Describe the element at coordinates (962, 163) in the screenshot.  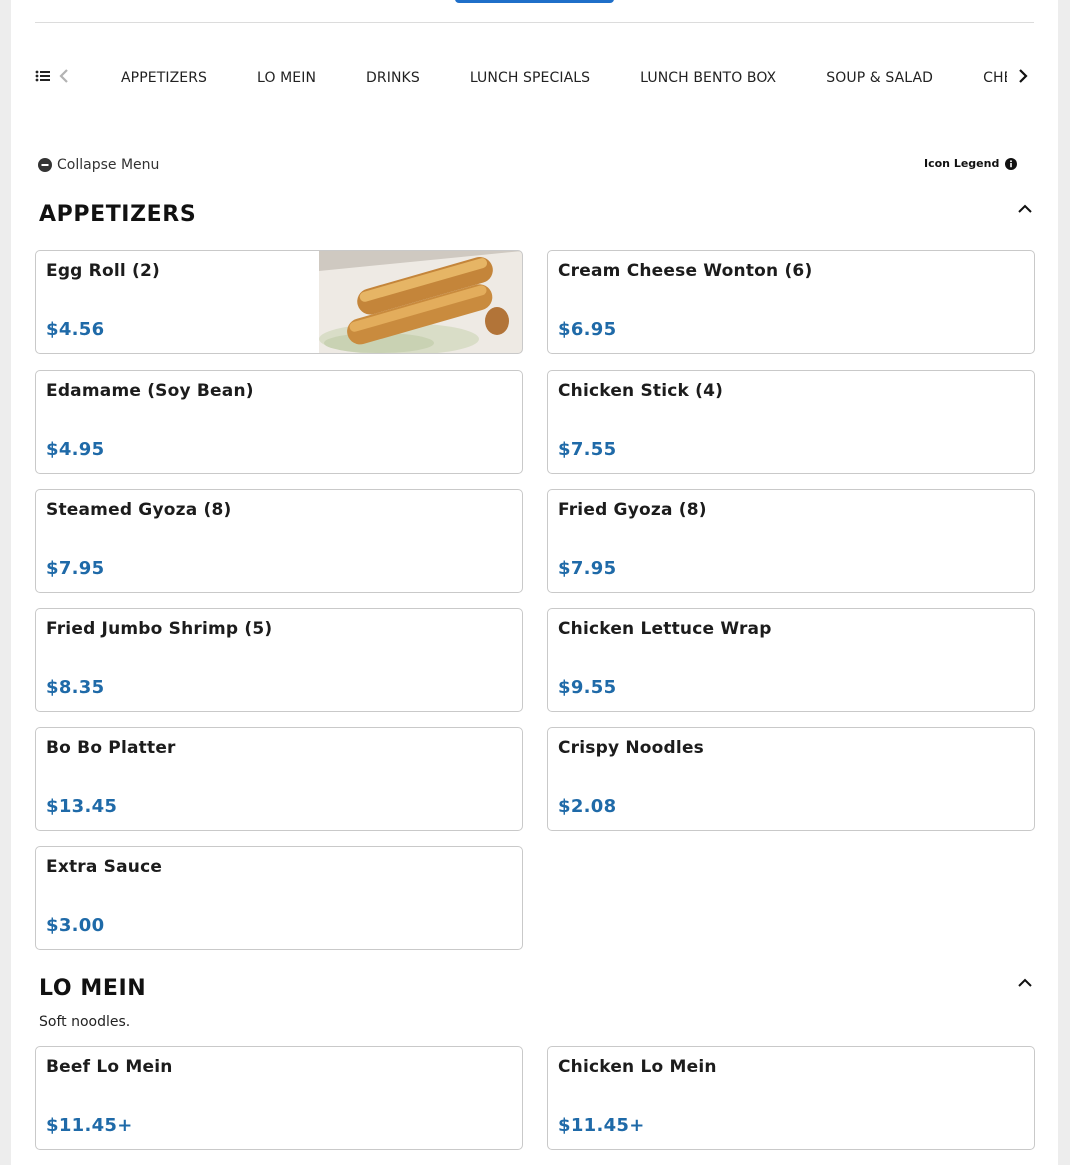
I see `icon-legend-label: Icon Legend` at that location.